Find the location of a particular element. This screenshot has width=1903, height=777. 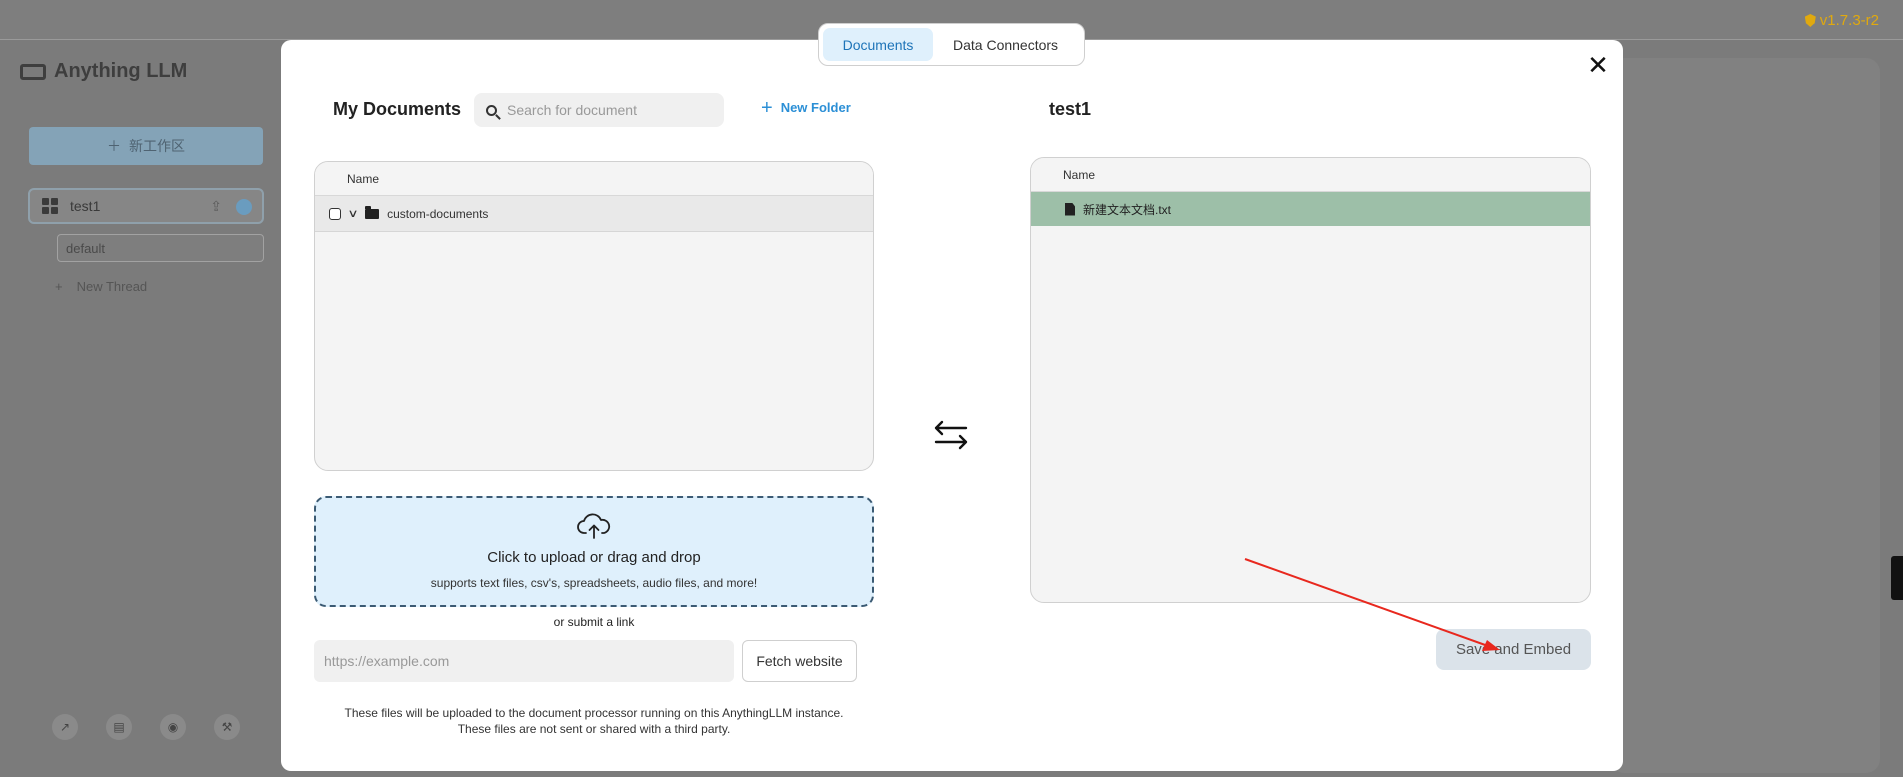

folder-checkbox is located at coordinates (335, 213).